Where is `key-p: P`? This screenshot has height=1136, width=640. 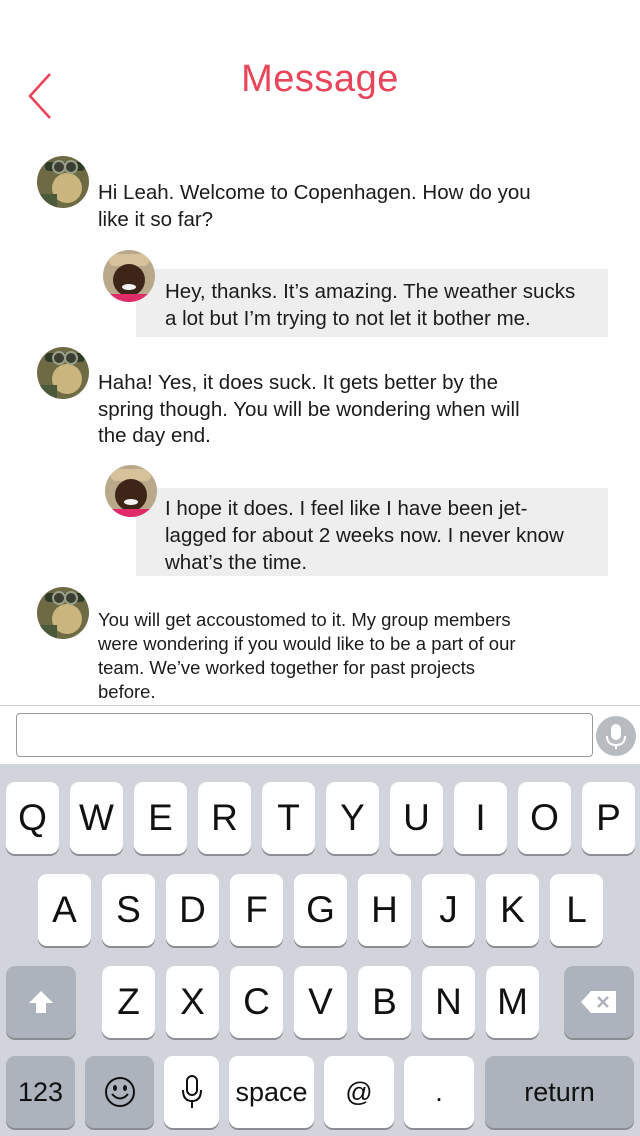 key-p: P is located at coordinates (608, 818).